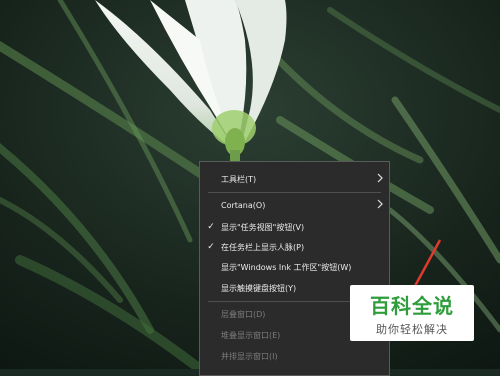  What do you see at coordinates (294, 356) in the screenshot?
I see `menu-item-side-by-side-windows: 并排显示窗口(I)` at bounding box center [294, 356].